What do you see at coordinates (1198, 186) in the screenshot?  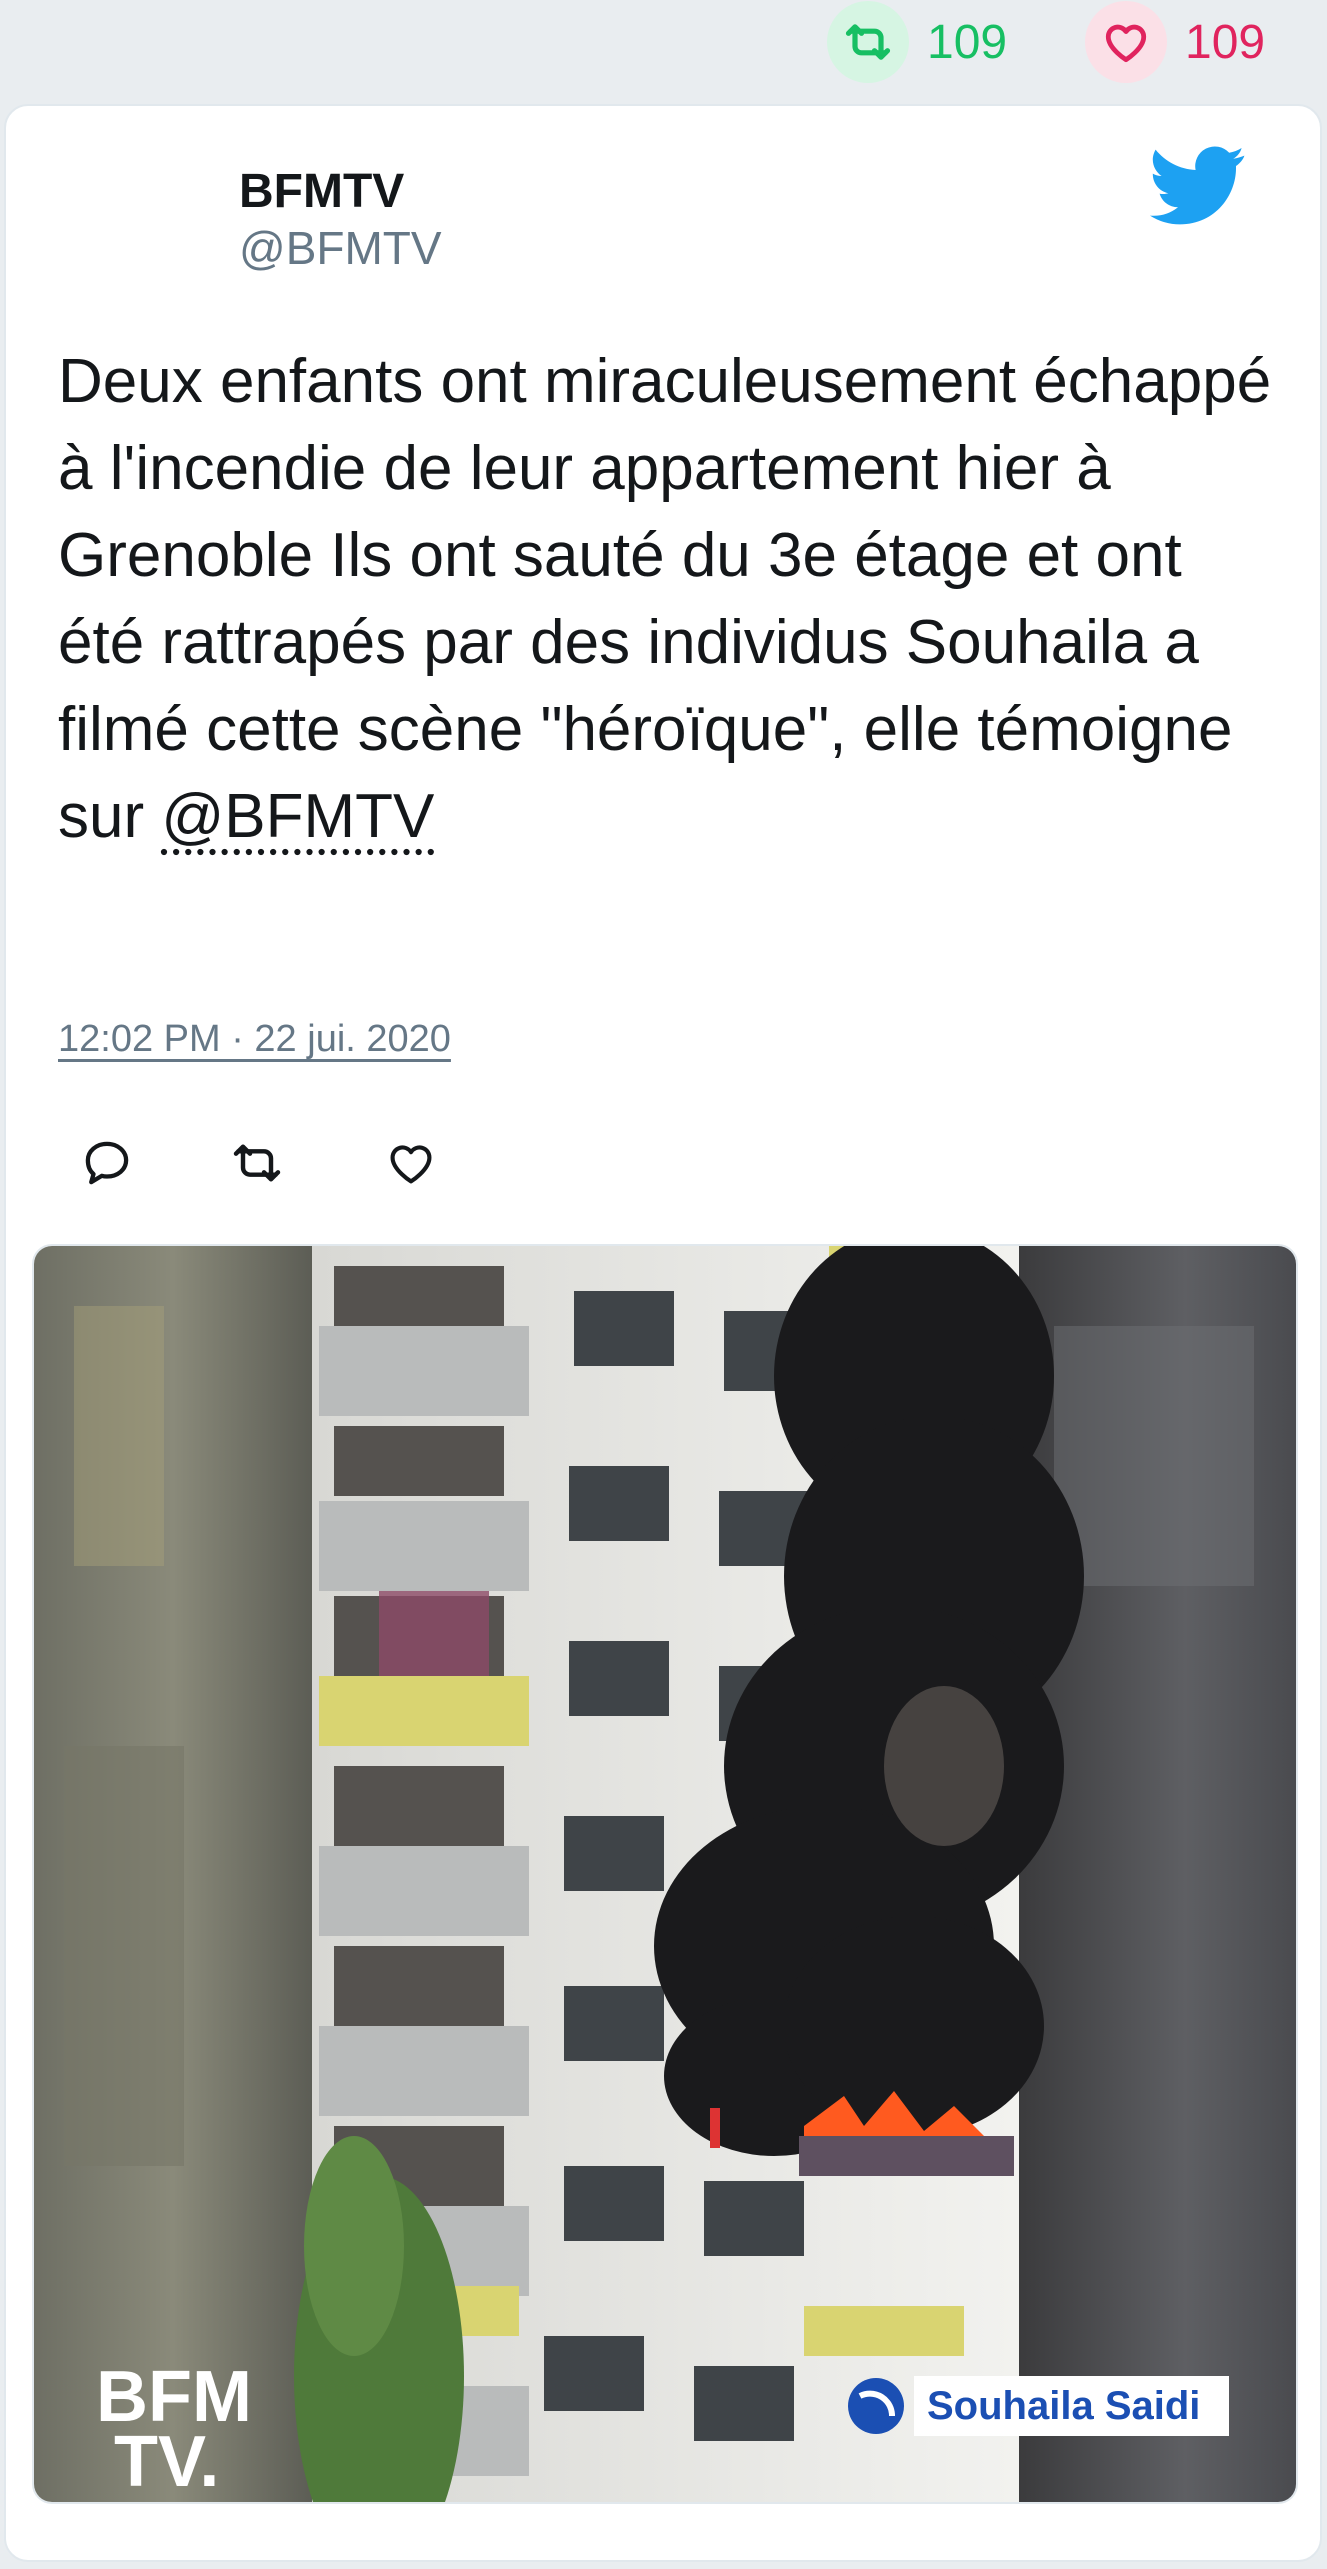 I see `twitter-bird-icon` at bounding box center [1198, 186].